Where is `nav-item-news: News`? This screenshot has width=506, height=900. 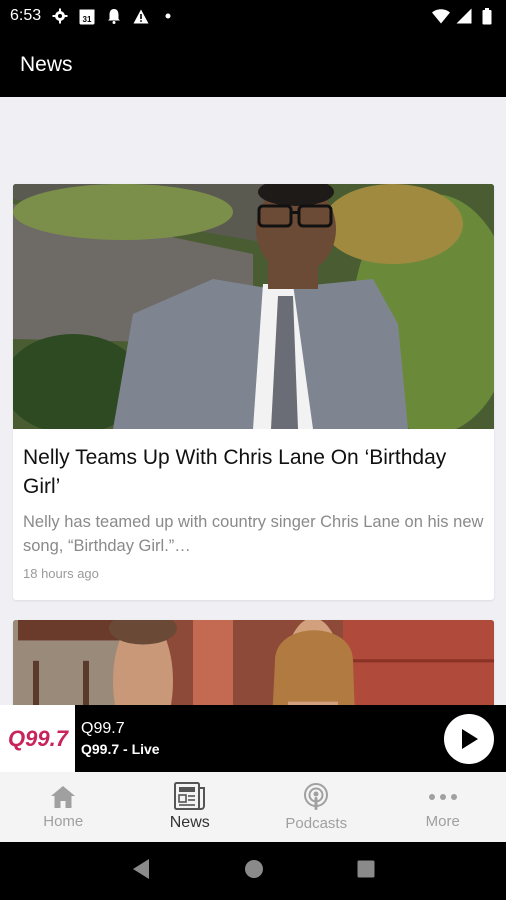 nav-item-news: News is located at coordinates (190, 807).